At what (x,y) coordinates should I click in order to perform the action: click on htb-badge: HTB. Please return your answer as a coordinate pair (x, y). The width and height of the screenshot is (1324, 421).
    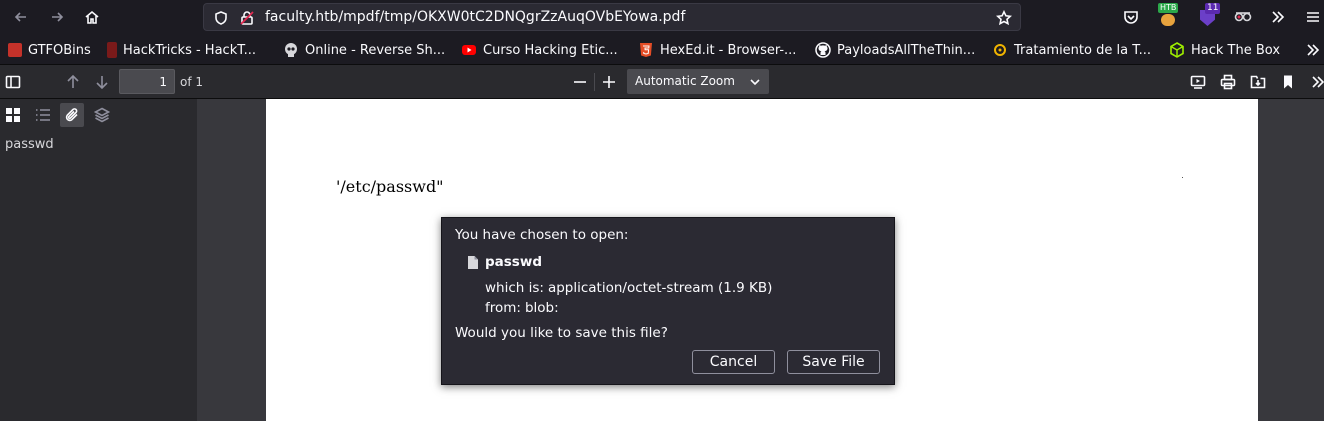
    Looking at the image, I should click on (1168, 8).